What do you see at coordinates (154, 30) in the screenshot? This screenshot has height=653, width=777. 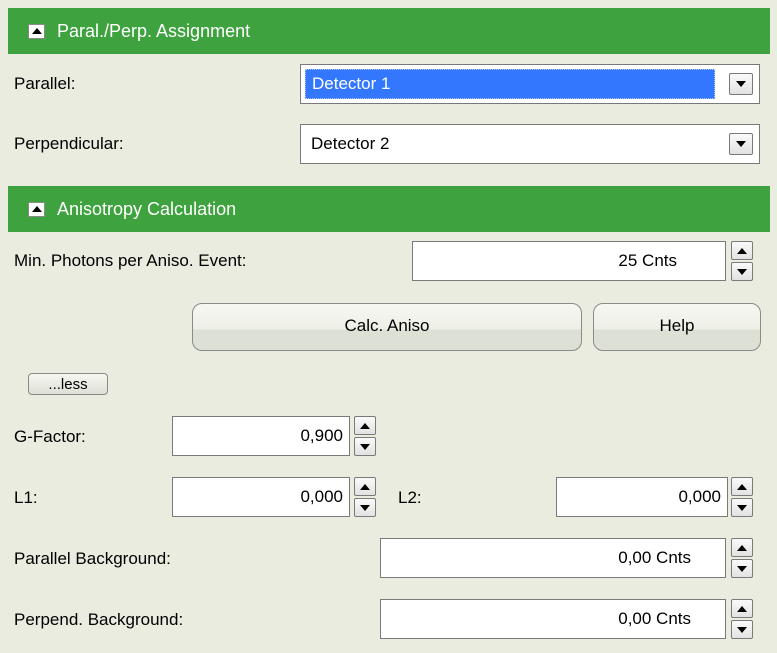 I see `assignment-section-title: Paral./Perp. Assignment` at bounding box center [154, 30].